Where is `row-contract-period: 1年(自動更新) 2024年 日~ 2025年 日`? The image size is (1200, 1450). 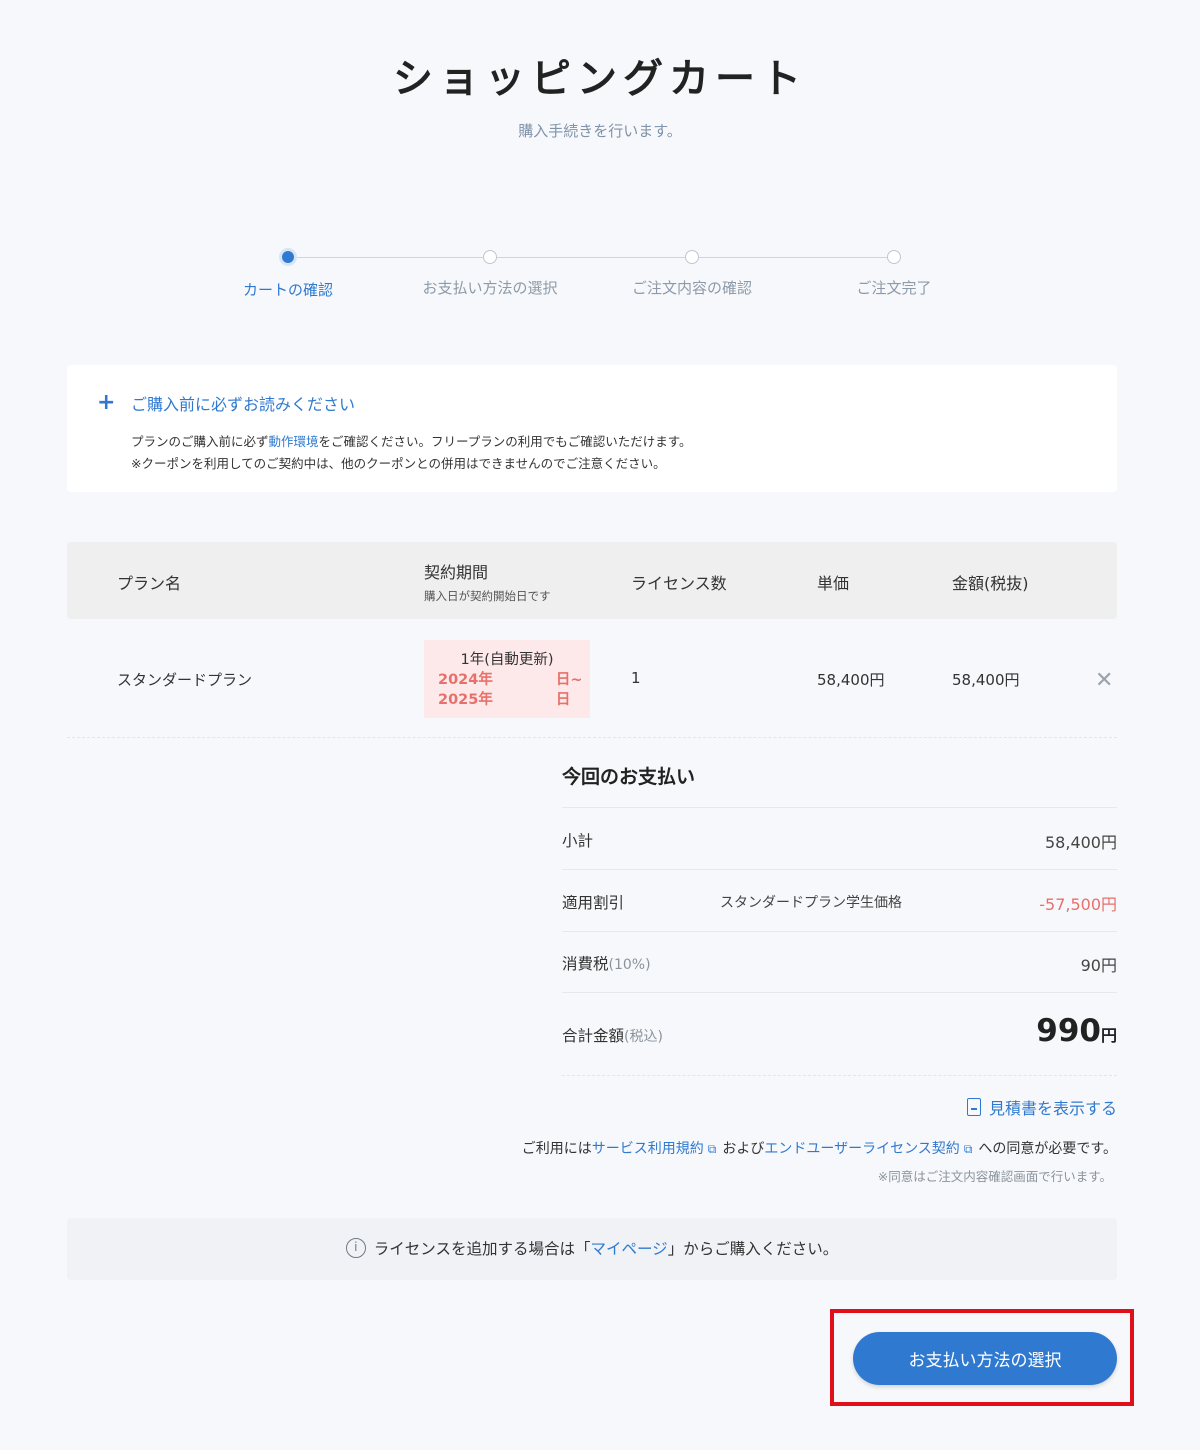 row-contract-period: 1年(自動更新) 2024年 日~ 2025年 日 is located at coordinates (507, 679).